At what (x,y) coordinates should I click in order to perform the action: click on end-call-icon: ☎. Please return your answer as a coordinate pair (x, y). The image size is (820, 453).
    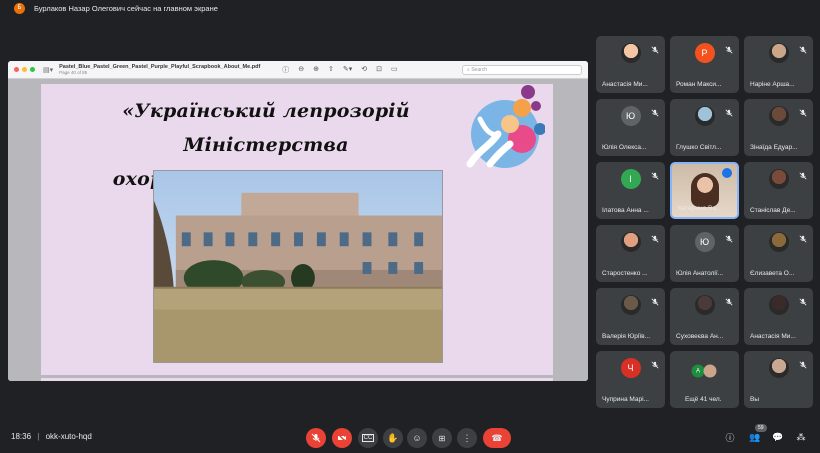
    Looking at the image, I should click on (497, 437).